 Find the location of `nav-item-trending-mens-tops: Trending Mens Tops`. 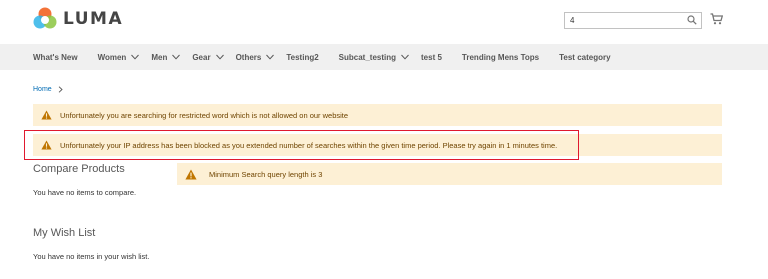

nav-item-trending-mens-tops: Trending Mens Tops is located at coordinates (500, 57).